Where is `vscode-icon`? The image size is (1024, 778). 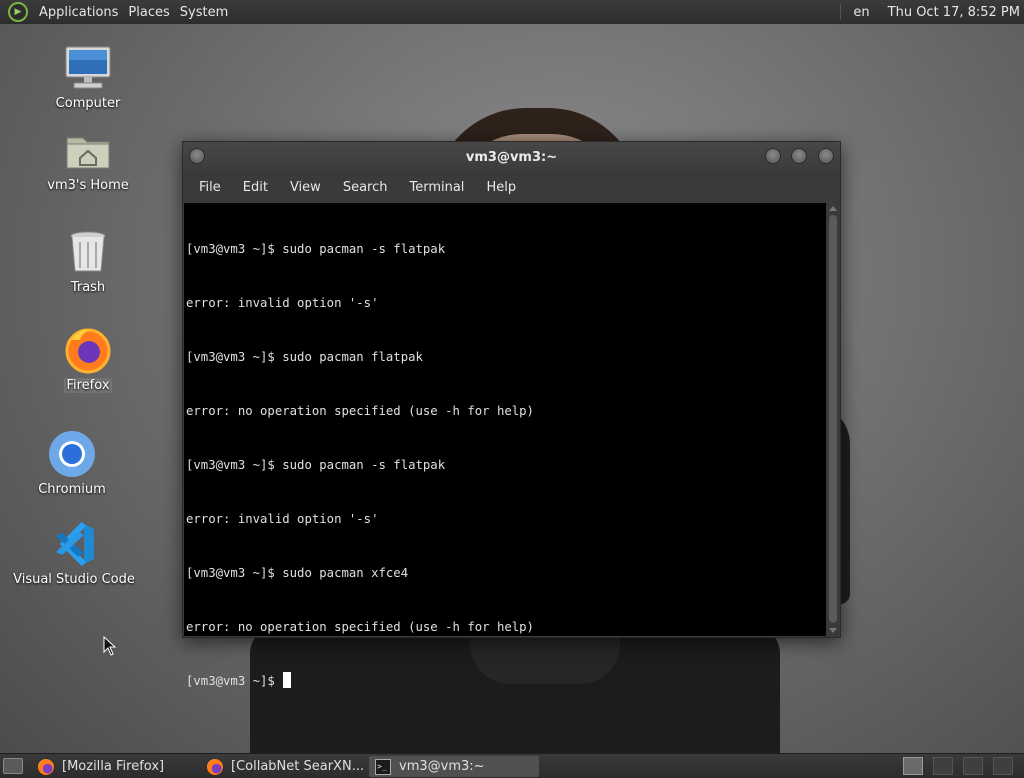
vscode-icon is located at coordinates (74, 544).